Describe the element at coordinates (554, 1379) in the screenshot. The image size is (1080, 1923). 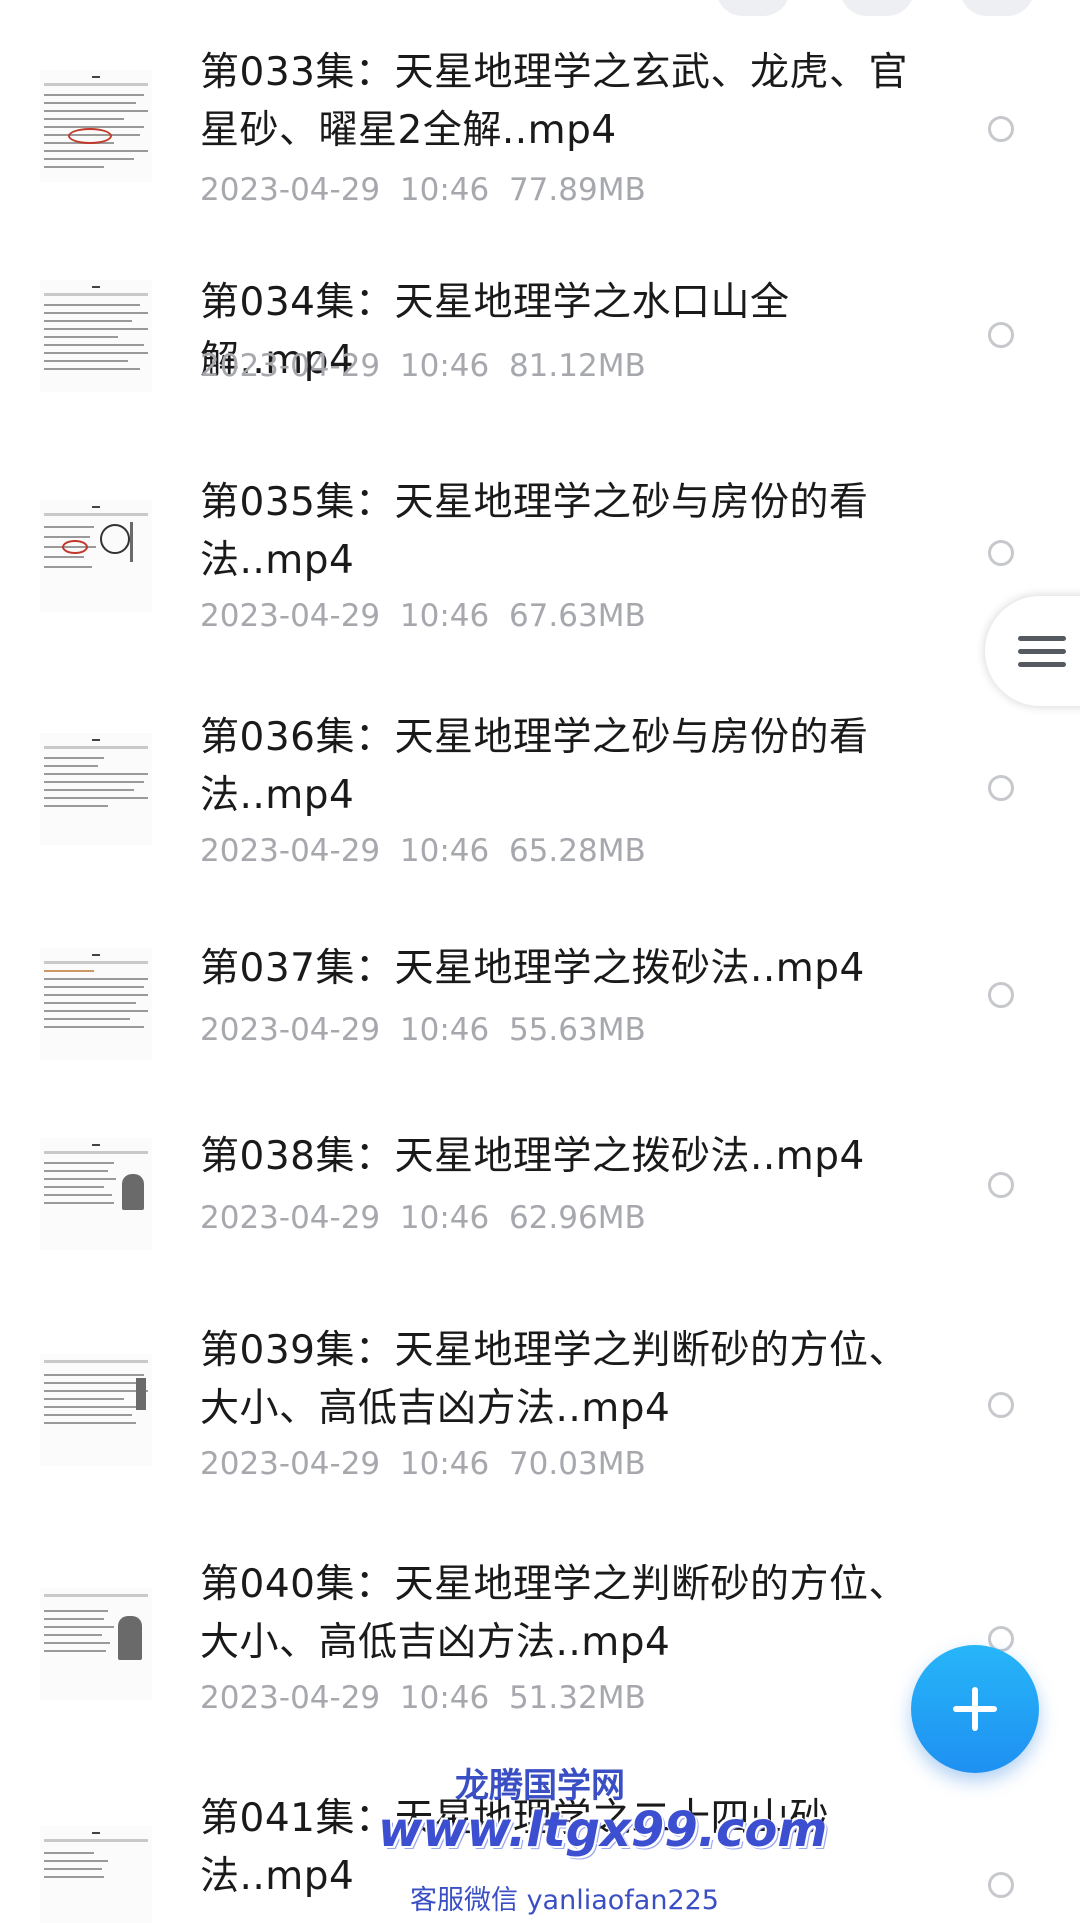
I see `file-name: 第039集：天星地理学之判断砂的方位、大小、高低吉凶方法..mp4` at that location.